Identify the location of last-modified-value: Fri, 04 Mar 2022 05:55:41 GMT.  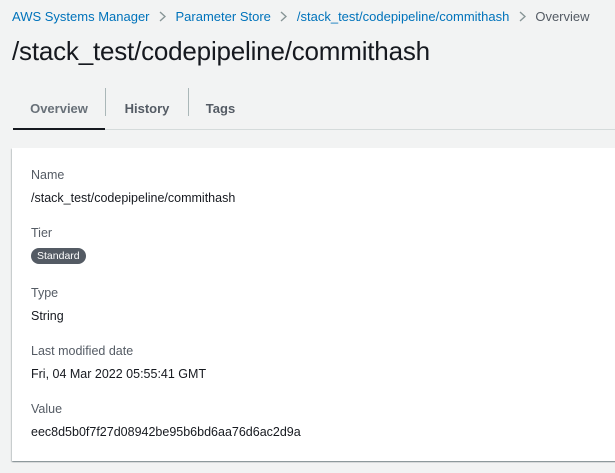
(119, 374).